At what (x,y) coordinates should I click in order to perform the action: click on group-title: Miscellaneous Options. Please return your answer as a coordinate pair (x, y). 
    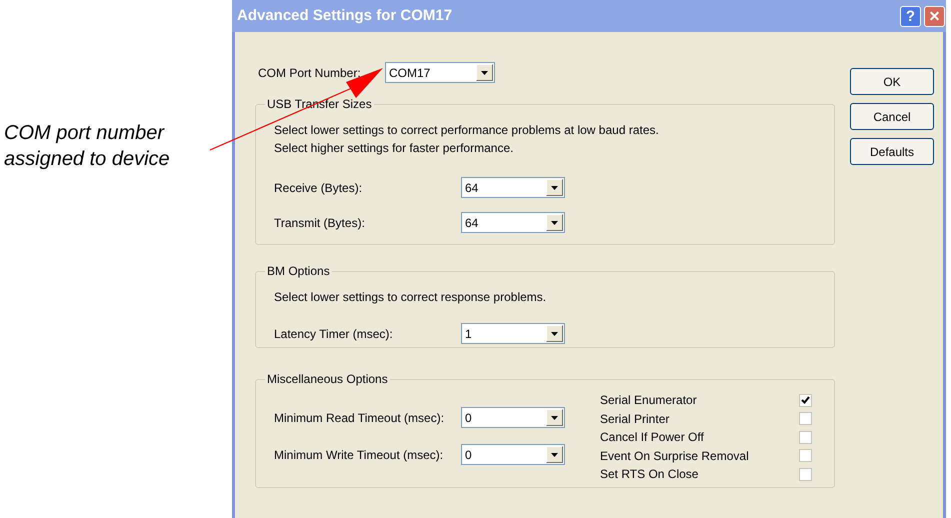
    Looking at the image, I should click on (327, 379).